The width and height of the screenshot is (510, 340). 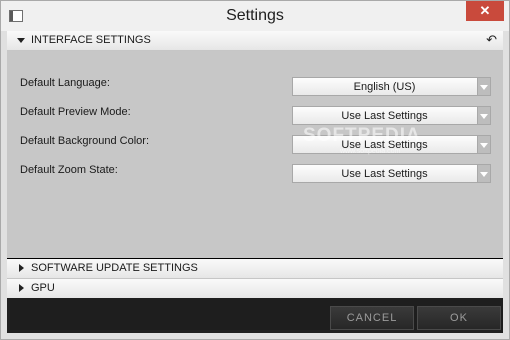 I want to click on default-zoom-state-label: Default Zoom State:, so click(x=69, y=170).